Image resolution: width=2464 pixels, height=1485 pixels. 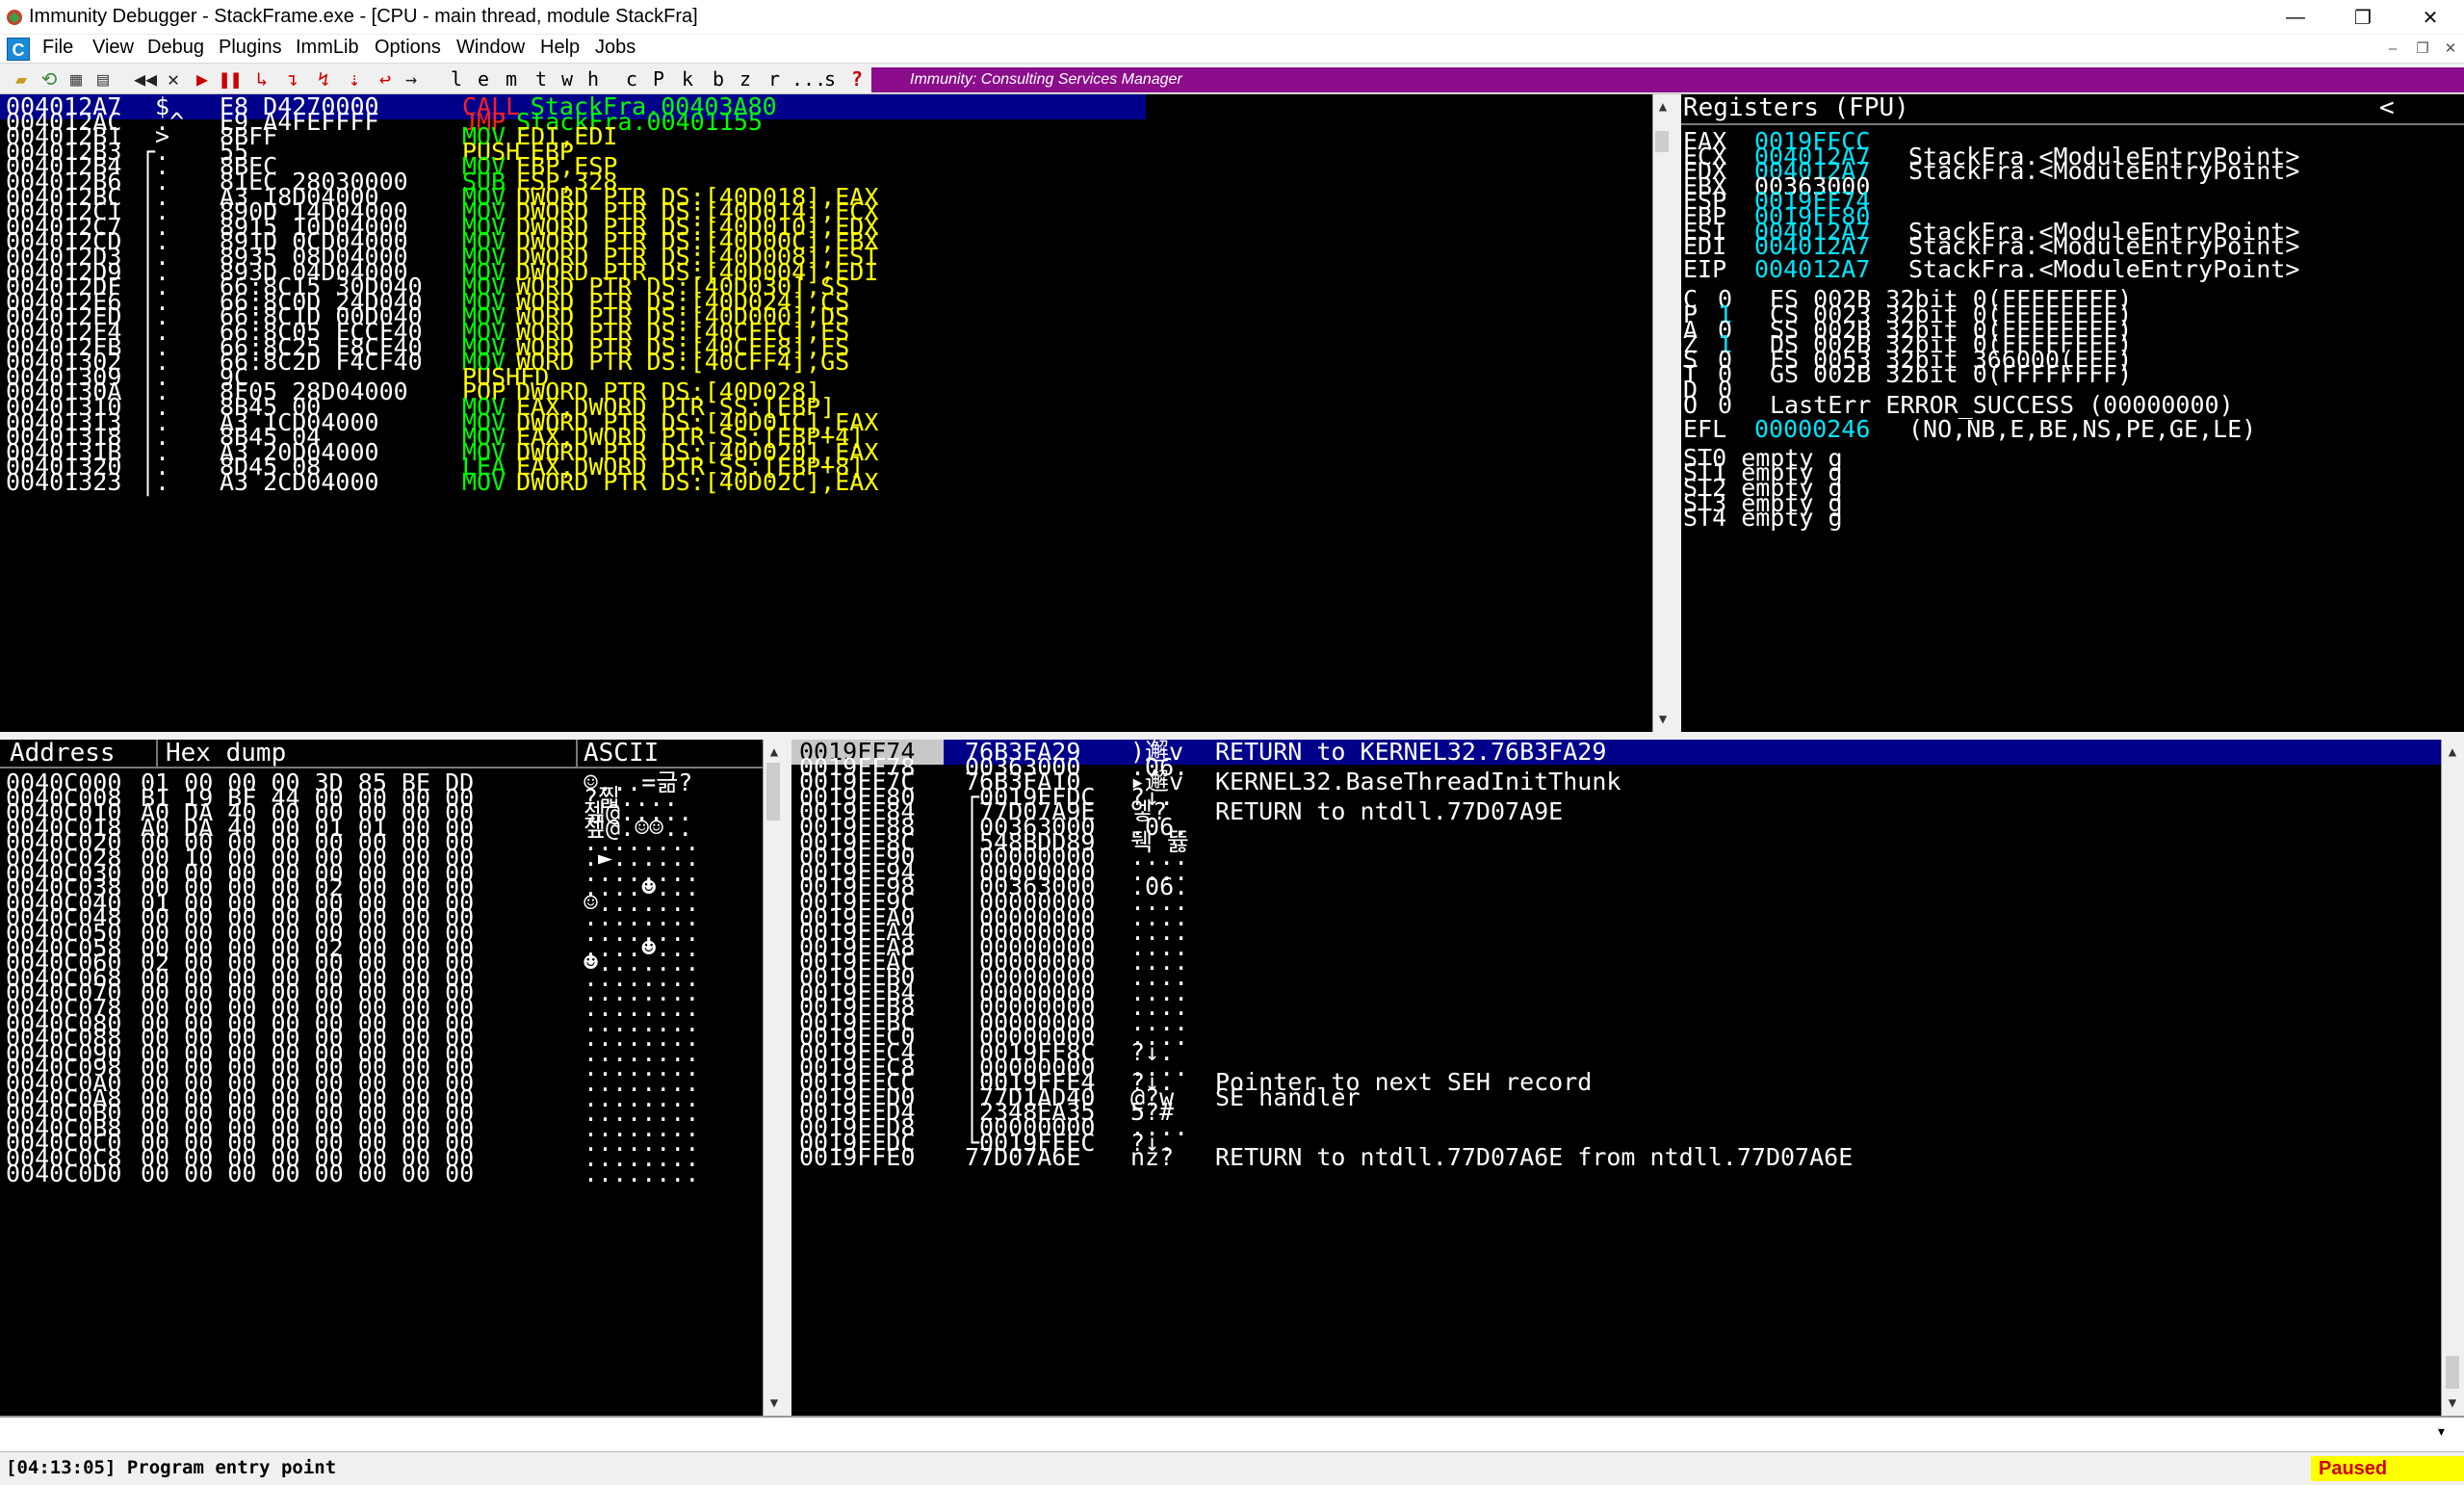 I want to click on menu-immlib: ImmLib, so click(x=327, y=48).